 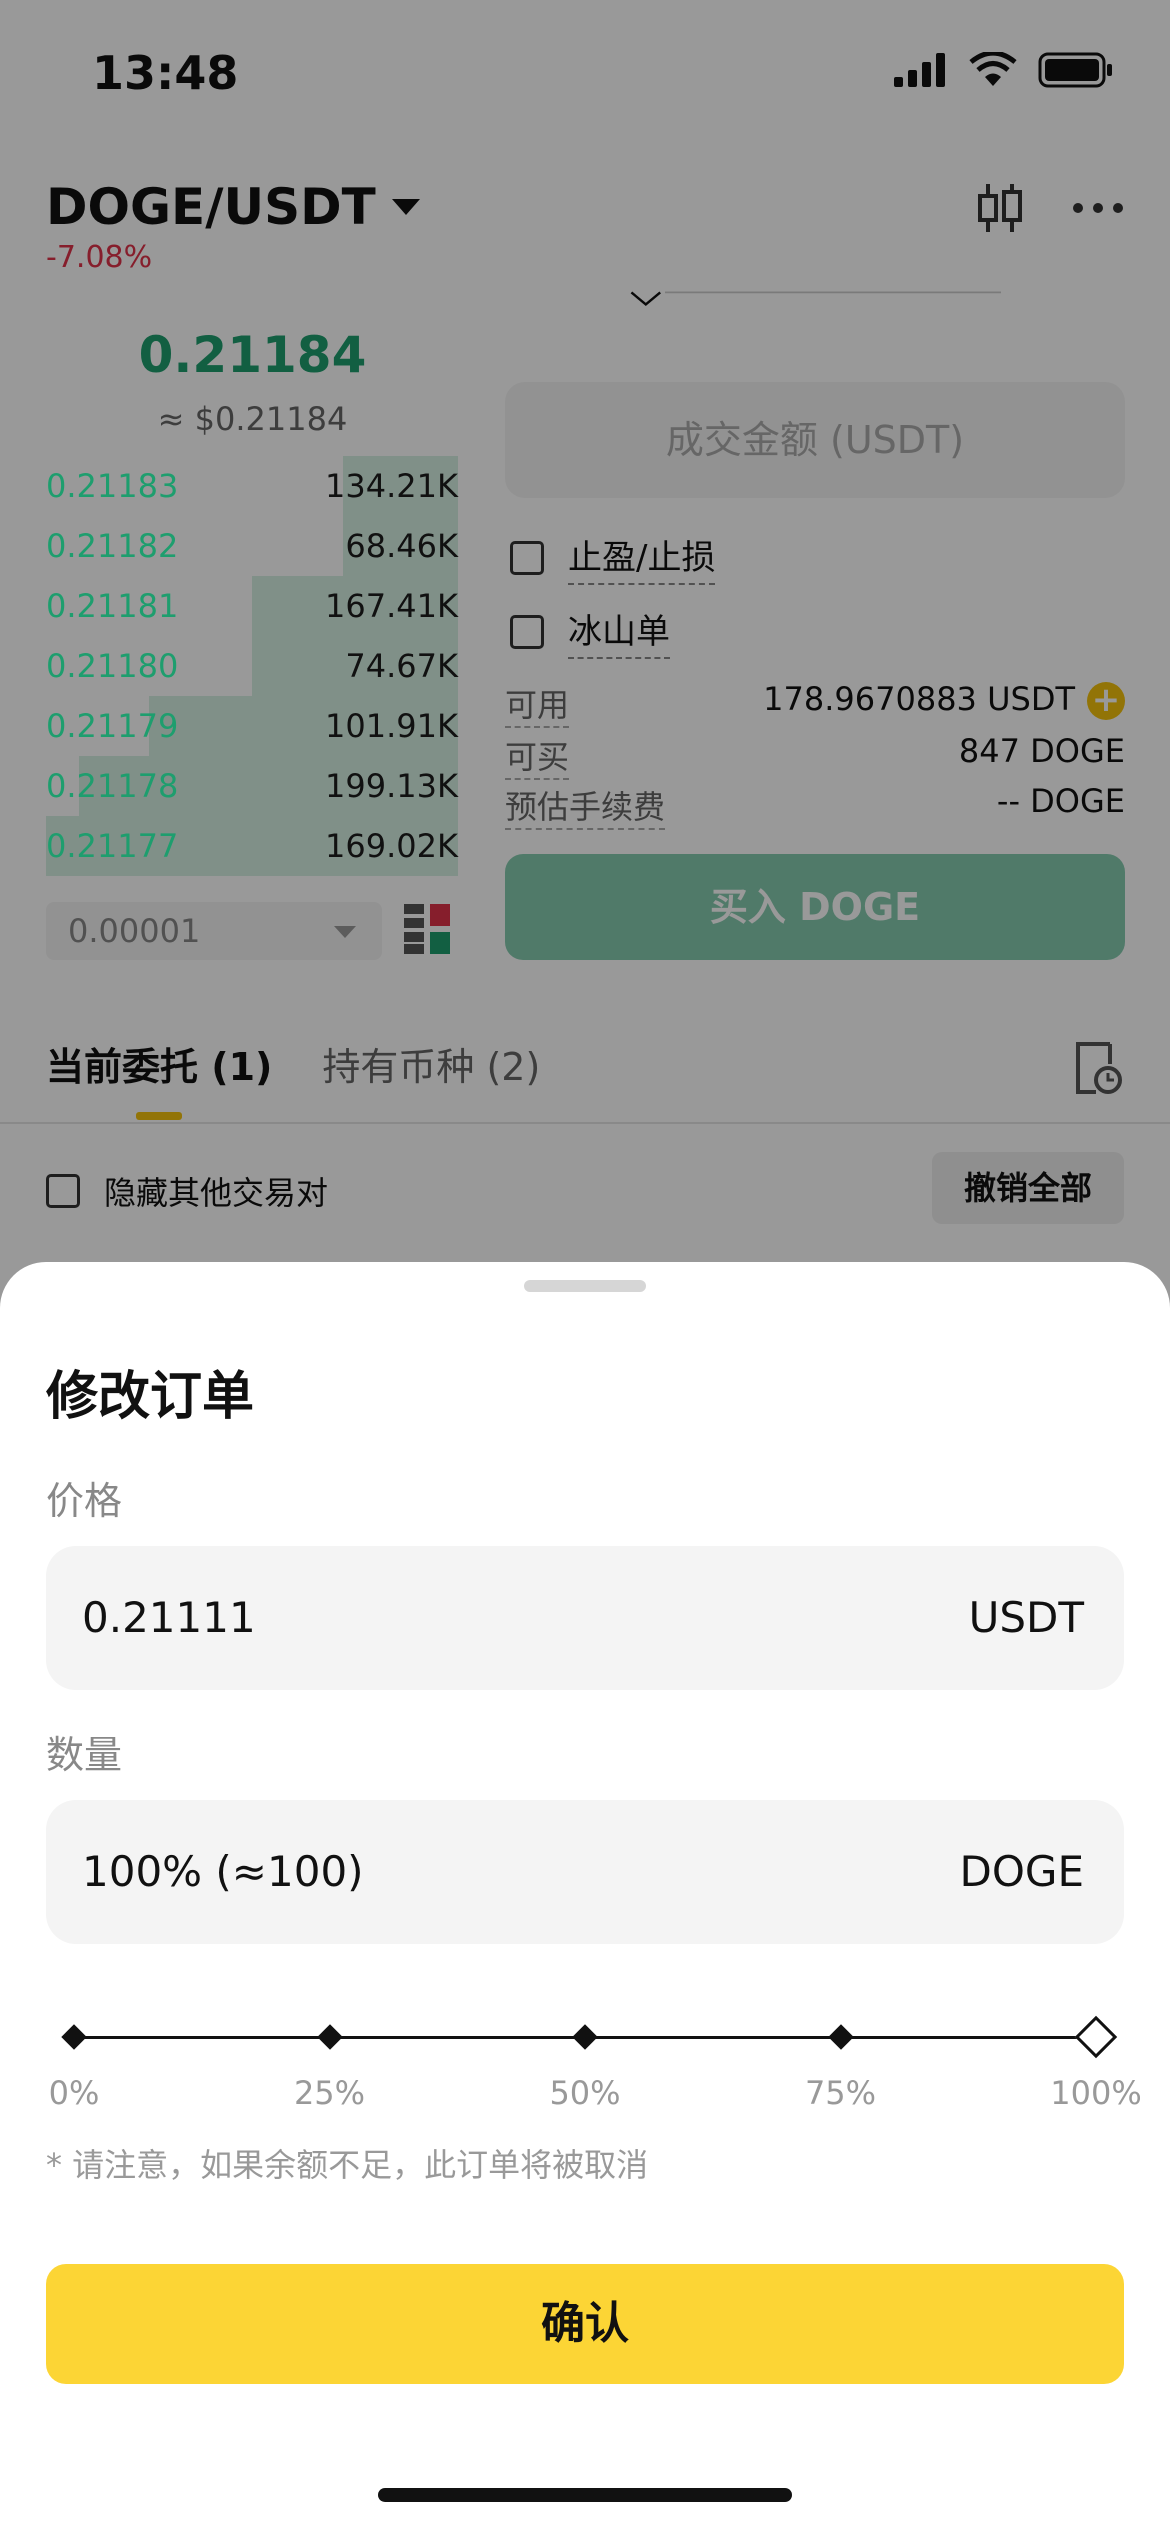 What do you see at coordinates (1096, 2093) in the screenshot?
I see `slider-tick-label: 100%` at bounding box center [1096, 2093].